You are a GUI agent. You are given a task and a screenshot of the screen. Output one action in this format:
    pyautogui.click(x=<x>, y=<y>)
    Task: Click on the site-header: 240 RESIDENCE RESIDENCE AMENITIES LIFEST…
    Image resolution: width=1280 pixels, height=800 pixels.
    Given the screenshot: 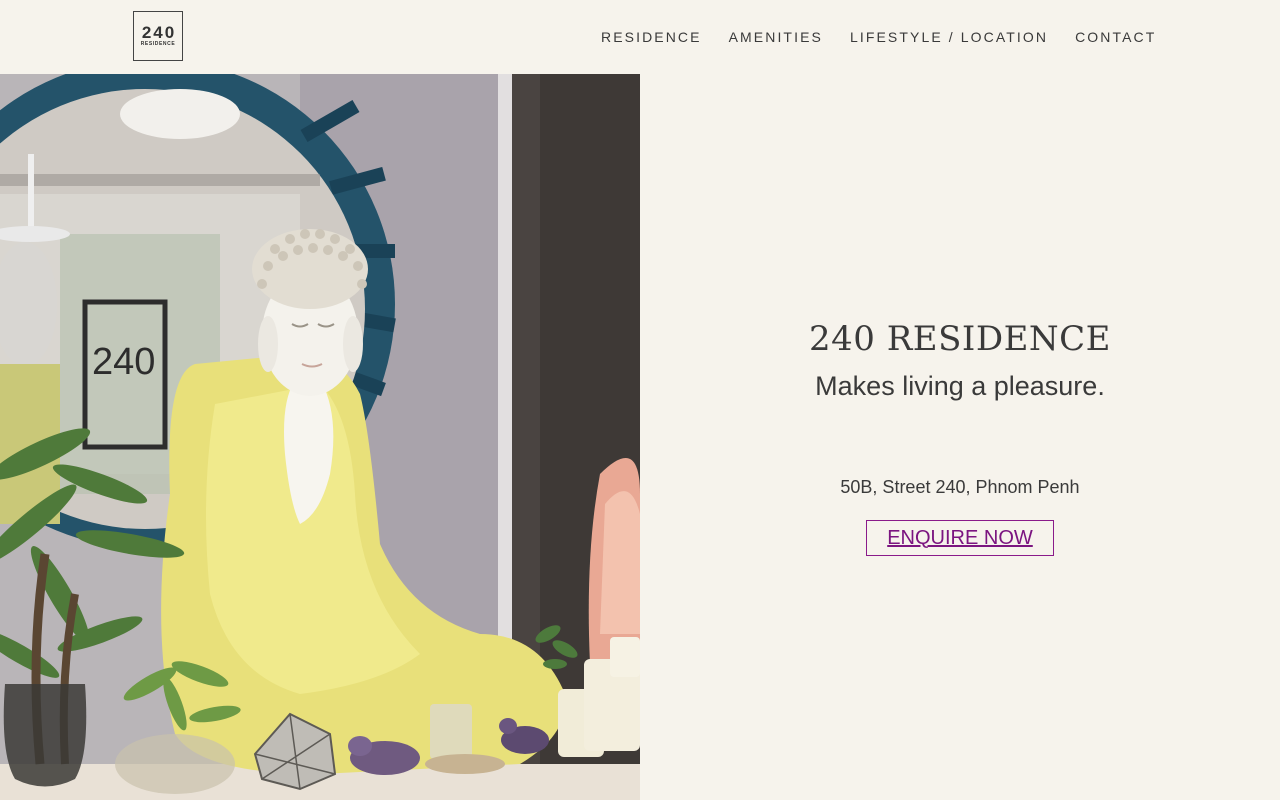 What is the action you would take?
    pyautogui.click(x=640, y=37)
    